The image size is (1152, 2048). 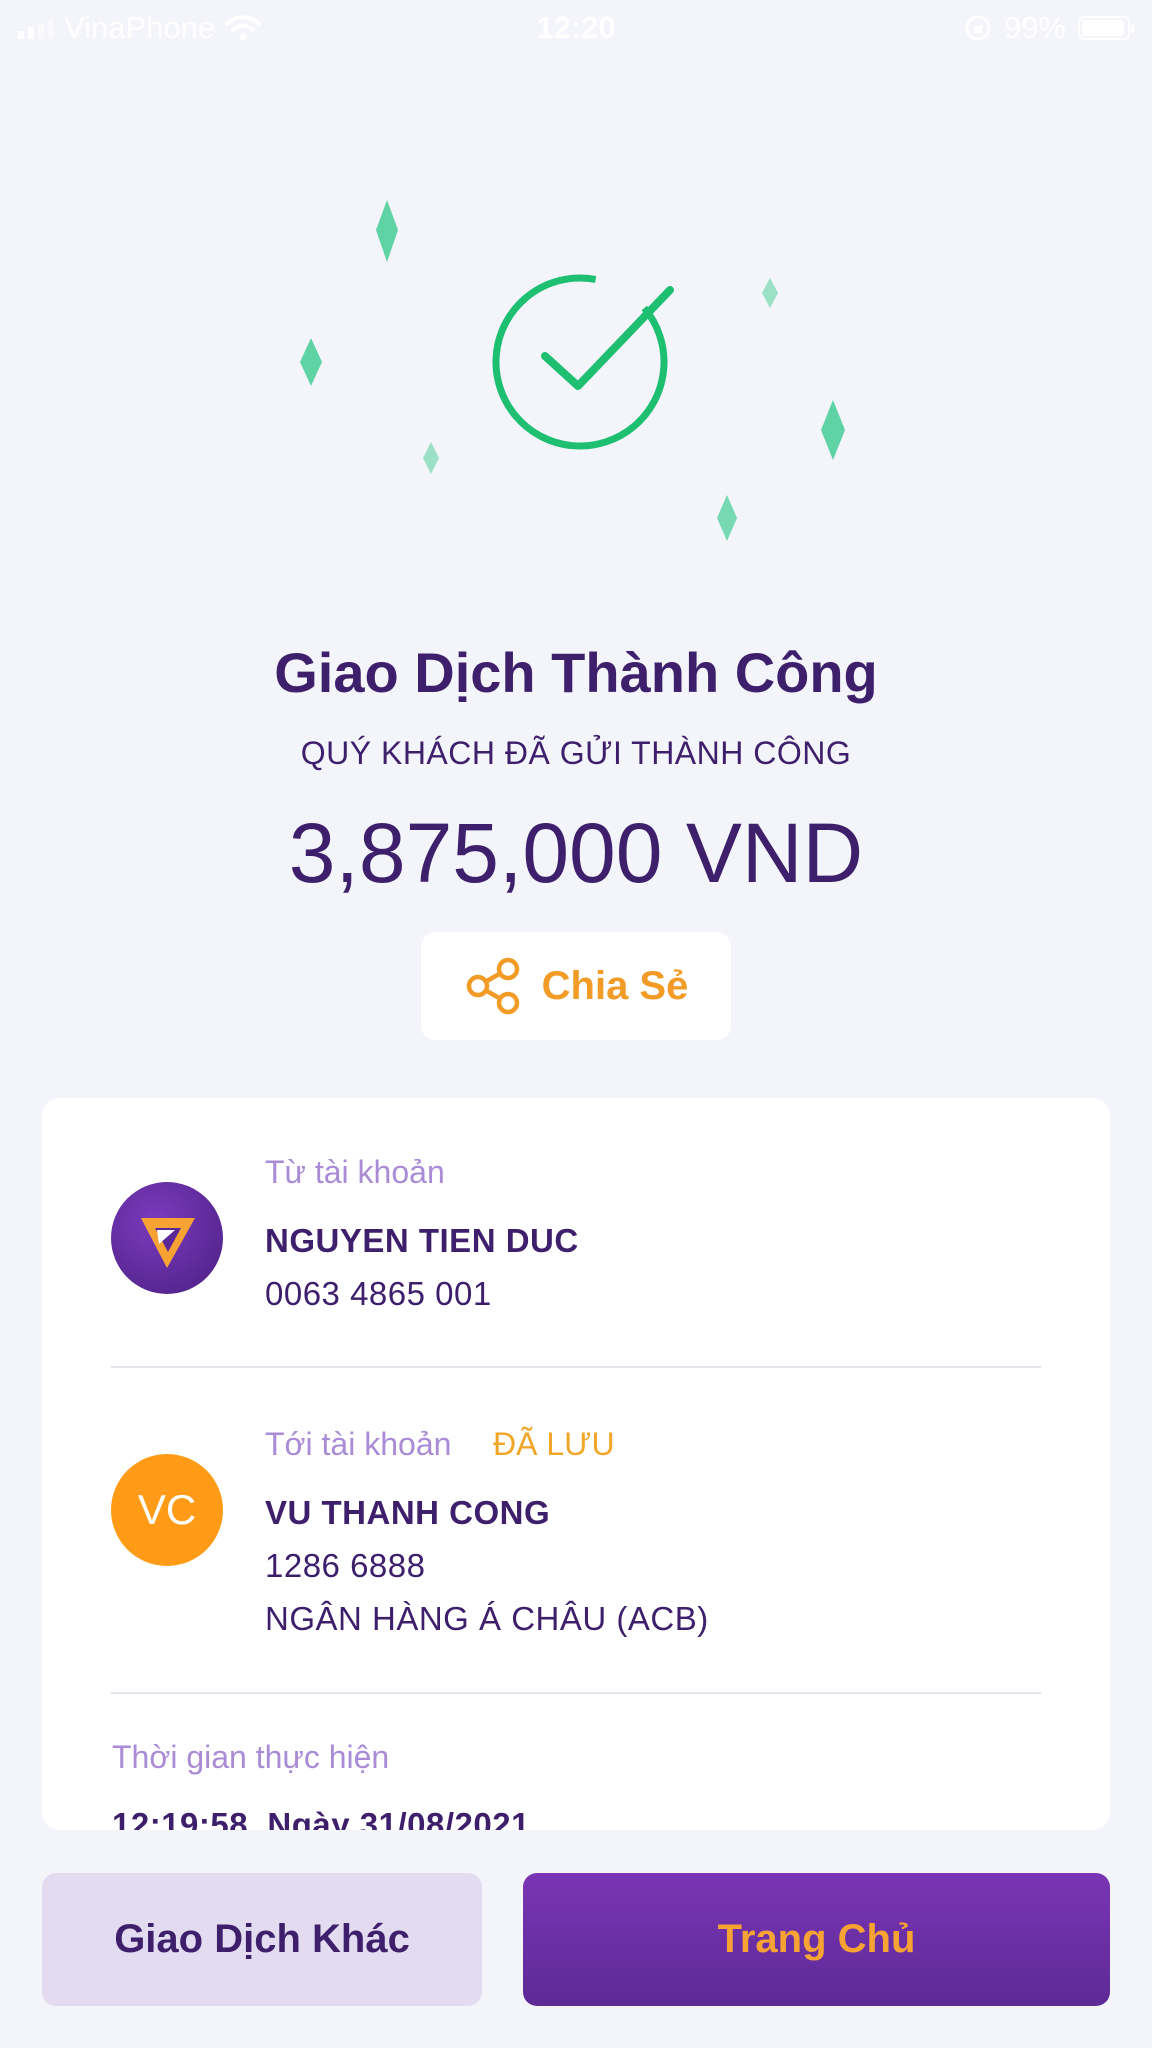 I want to click on recipient-avatar: VC, so click(x=167, y=1510).